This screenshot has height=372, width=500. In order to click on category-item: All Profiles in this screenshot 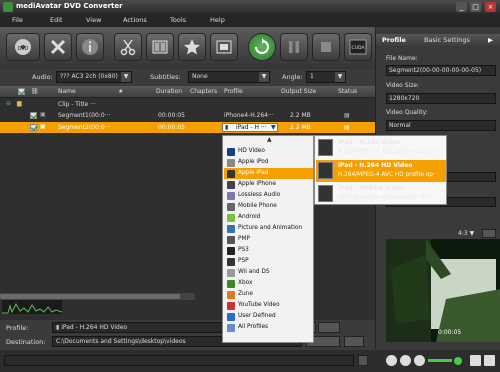, I will do `click(268, 327)`.